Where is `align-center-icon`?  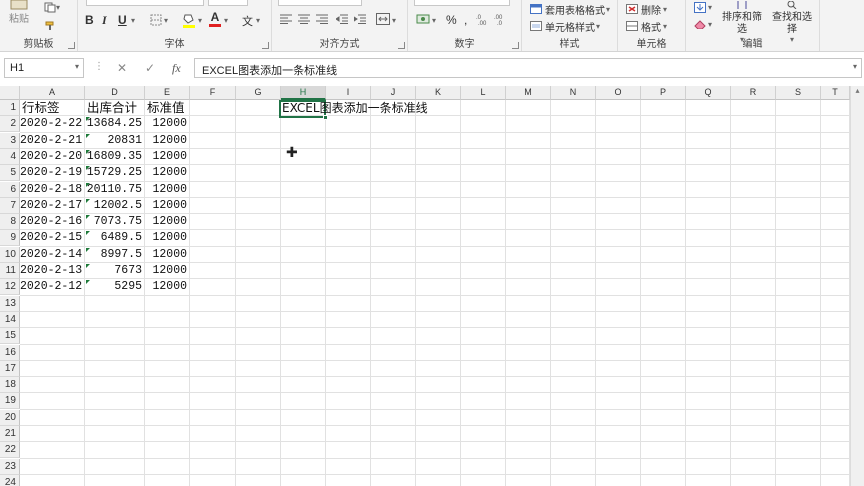 align-center-icon is located at coordinates (304, 19).